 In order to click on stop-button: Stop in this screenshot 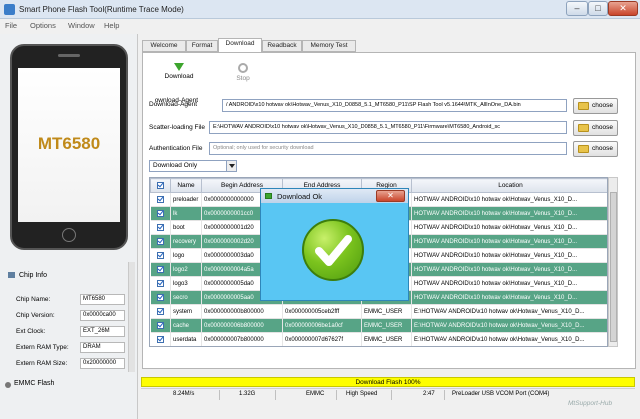, I will do `click(243, 72)`.